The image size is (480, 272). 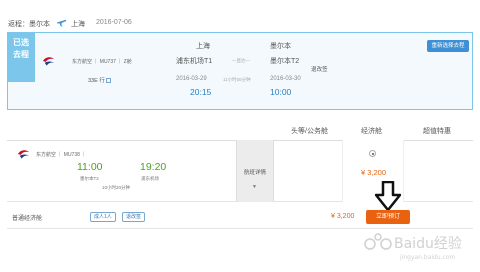 I want to click on selected-arr-date: 2016-03-30, so click(x=285, y=79).